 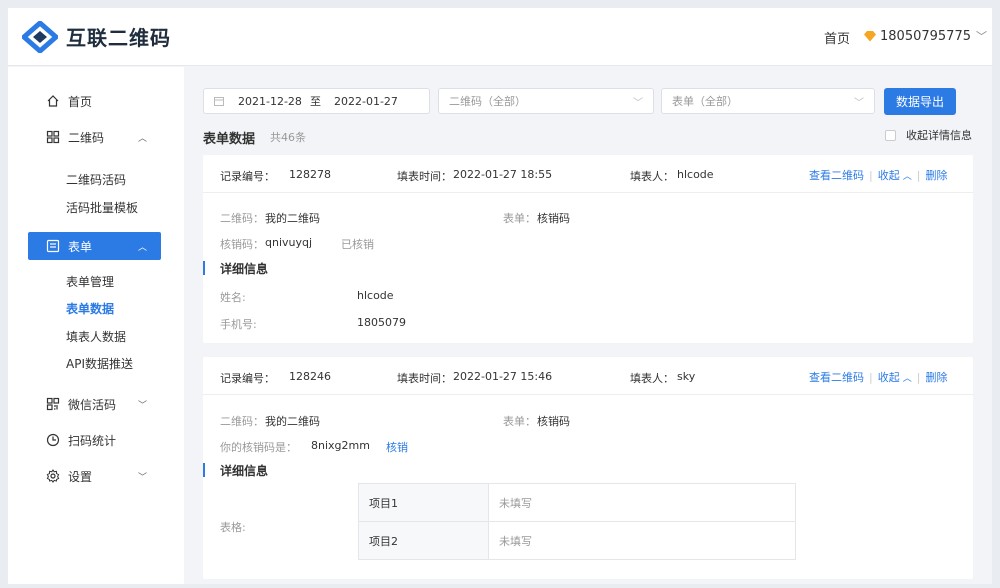 What do you see at coordinates (53, 137) in the screenshot?
I see `qrcode-icon` at bounding box center [53, 137].